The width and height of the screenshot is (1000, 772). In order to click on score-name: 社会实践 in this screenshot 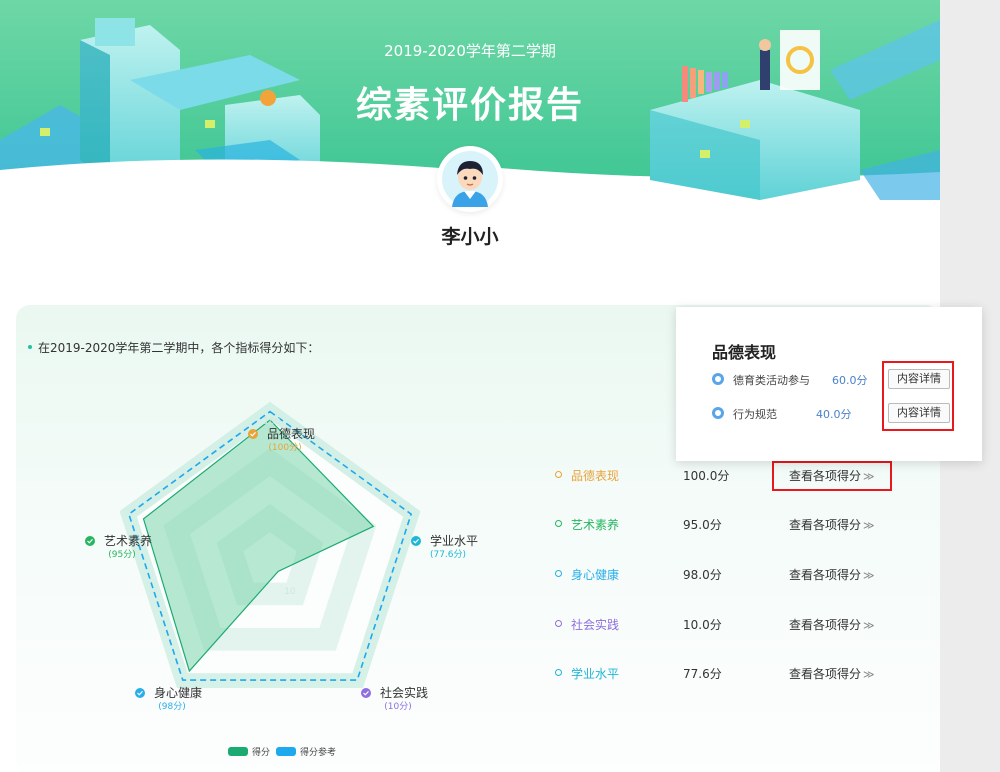, I will do `click(595, 625)`.